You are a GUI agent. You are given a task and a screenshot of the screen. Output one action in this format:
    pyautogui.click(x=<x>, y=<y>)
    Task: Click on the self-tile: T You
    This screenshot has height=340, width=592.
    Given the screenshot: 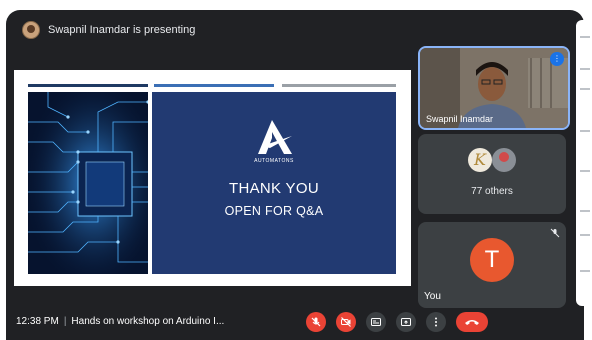 What is the action you would take?
    pyautogui.click(x=492, y=265)
    